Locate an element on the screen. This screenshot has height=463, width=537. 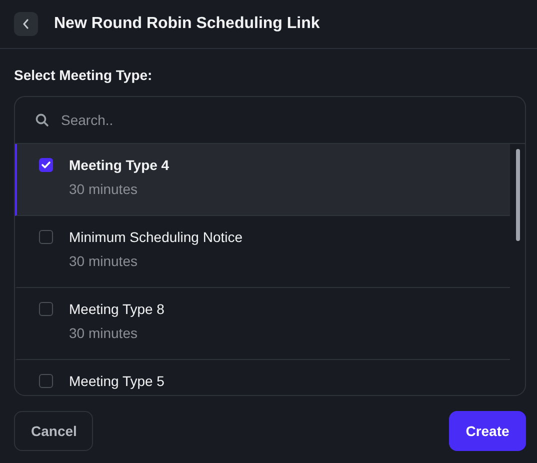
back-button is located at coordinates (26, 24).